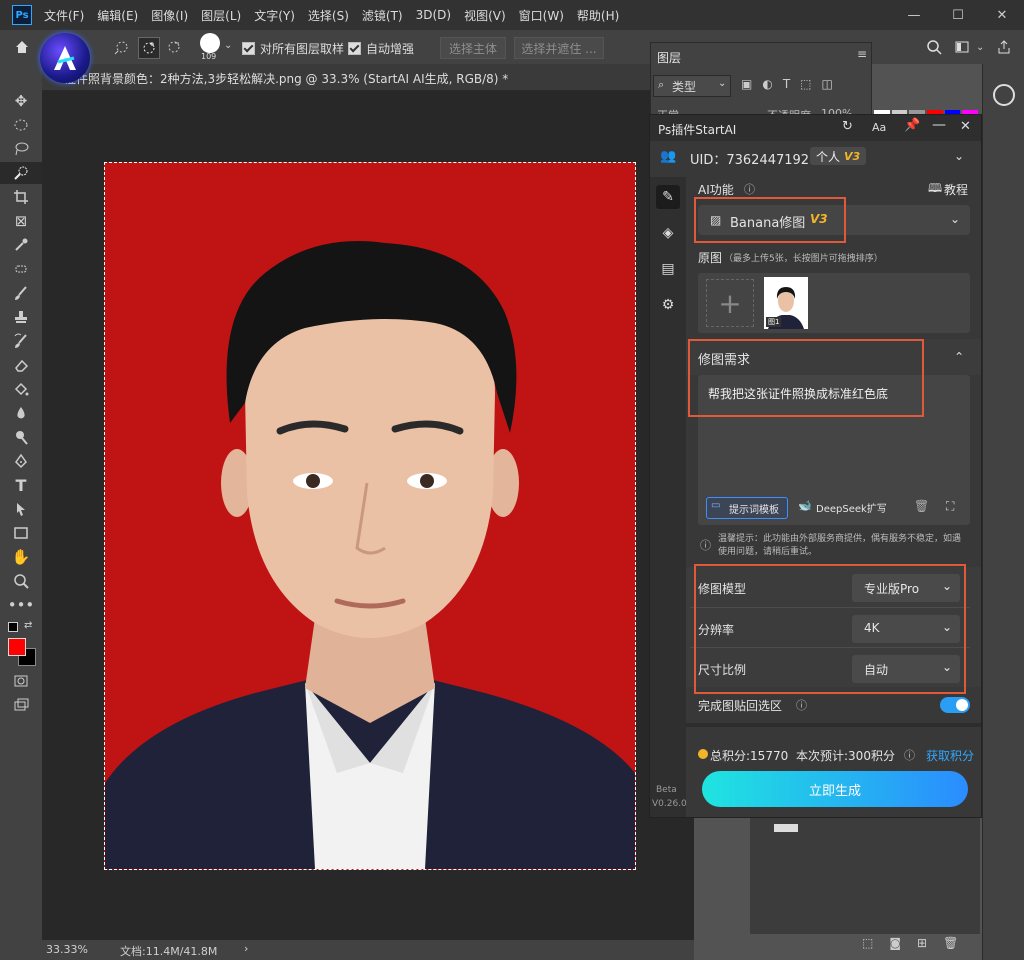 The width and height of the screenshot is (1024, 960). I want to click on version-label: V0.26.0, so click(669, 804).